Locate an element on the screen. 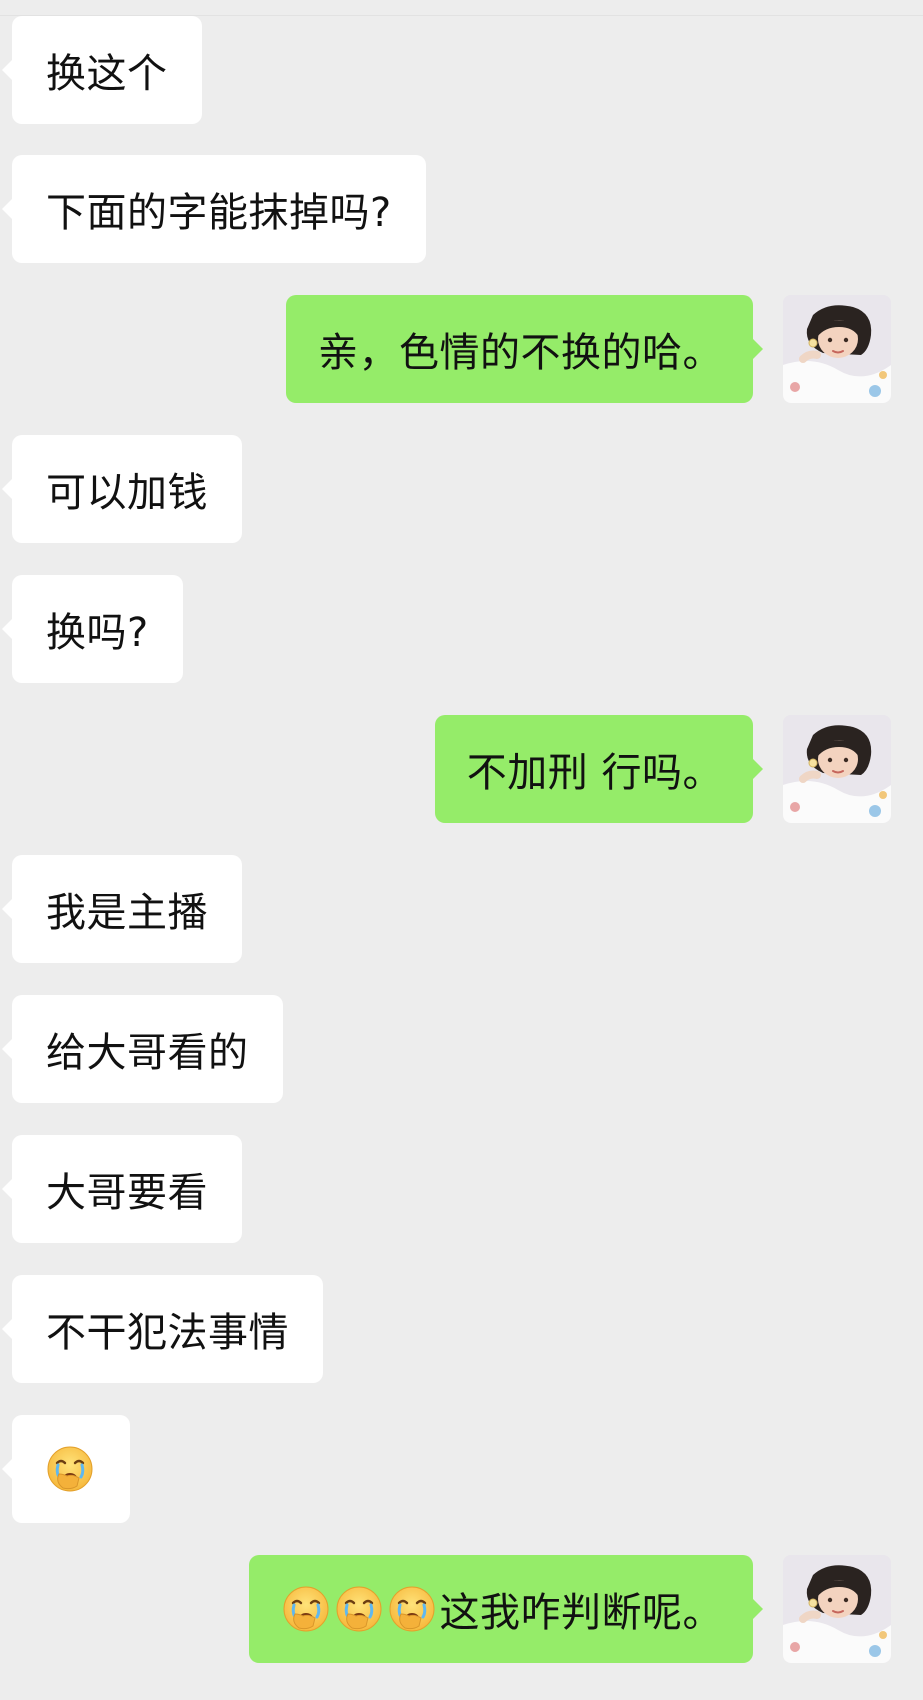  incoming-message-bubble: 大哥要看 is located at coordinates (122, 1189).